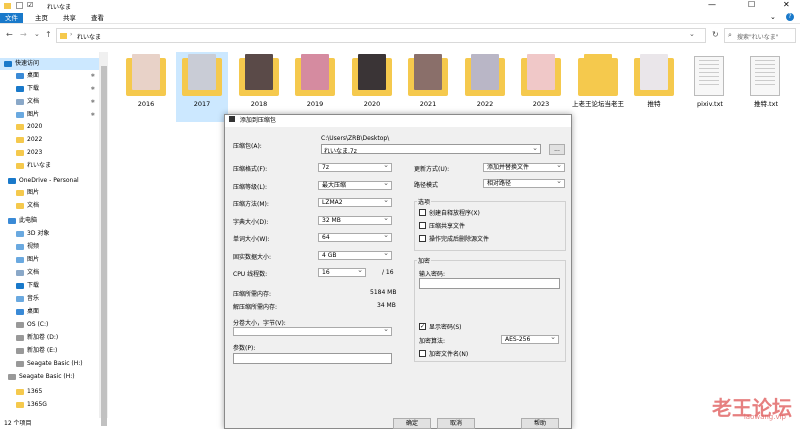 The image size is (800, 429). Describe the element at coordinates (535, 148) in the screenshot. I see `chevron-down-icon: ⌄` at that location.